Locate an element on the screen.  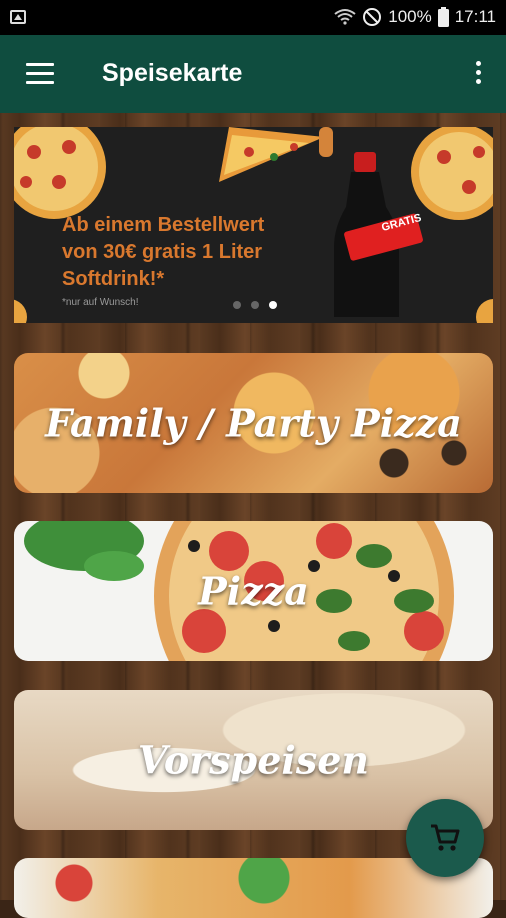
category-card-family-party-pizza: Family / Party Pizza is located at coordinates (253, 423).